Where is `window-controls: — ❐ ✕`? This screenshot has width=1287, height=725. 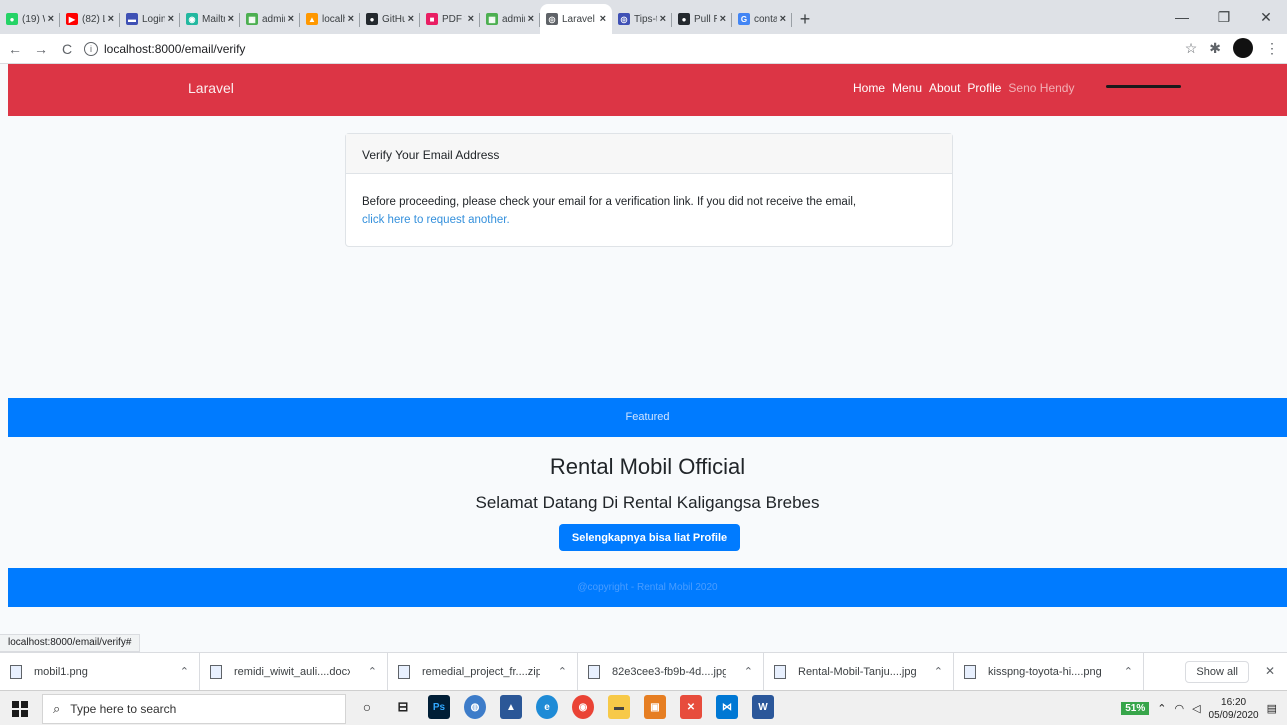
window-controls: — ❐ ✕ is located at coordinates (1224, 17).